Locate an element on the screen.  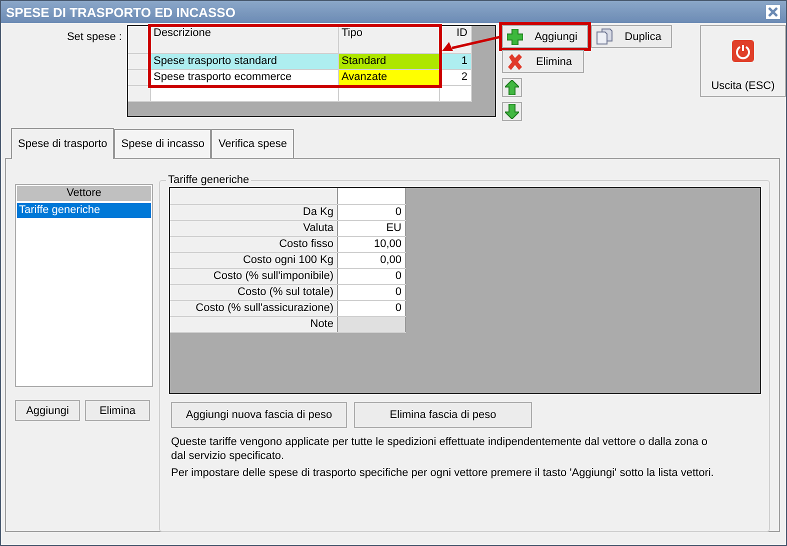
field-label: Set spese : is located at coordinates (94, 37).